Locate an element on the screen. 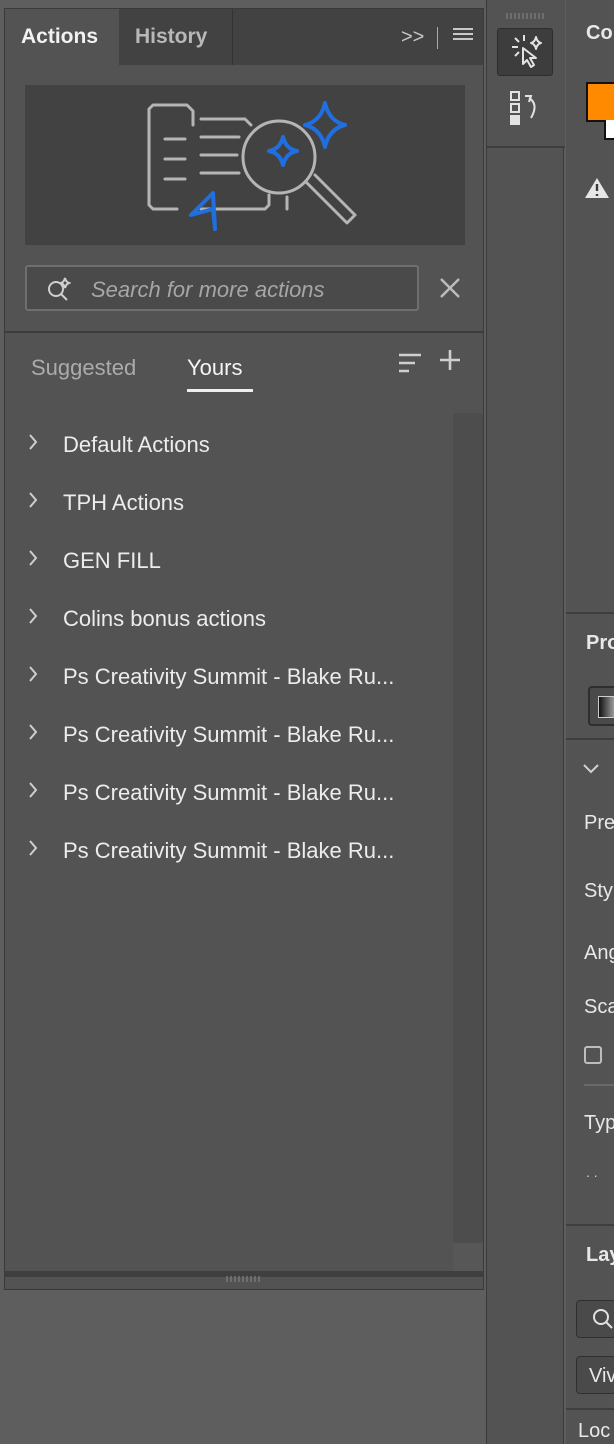 The height and width of the screenshot is (1444, 614). layer-filter-field is located at coordinates (595, 1319).